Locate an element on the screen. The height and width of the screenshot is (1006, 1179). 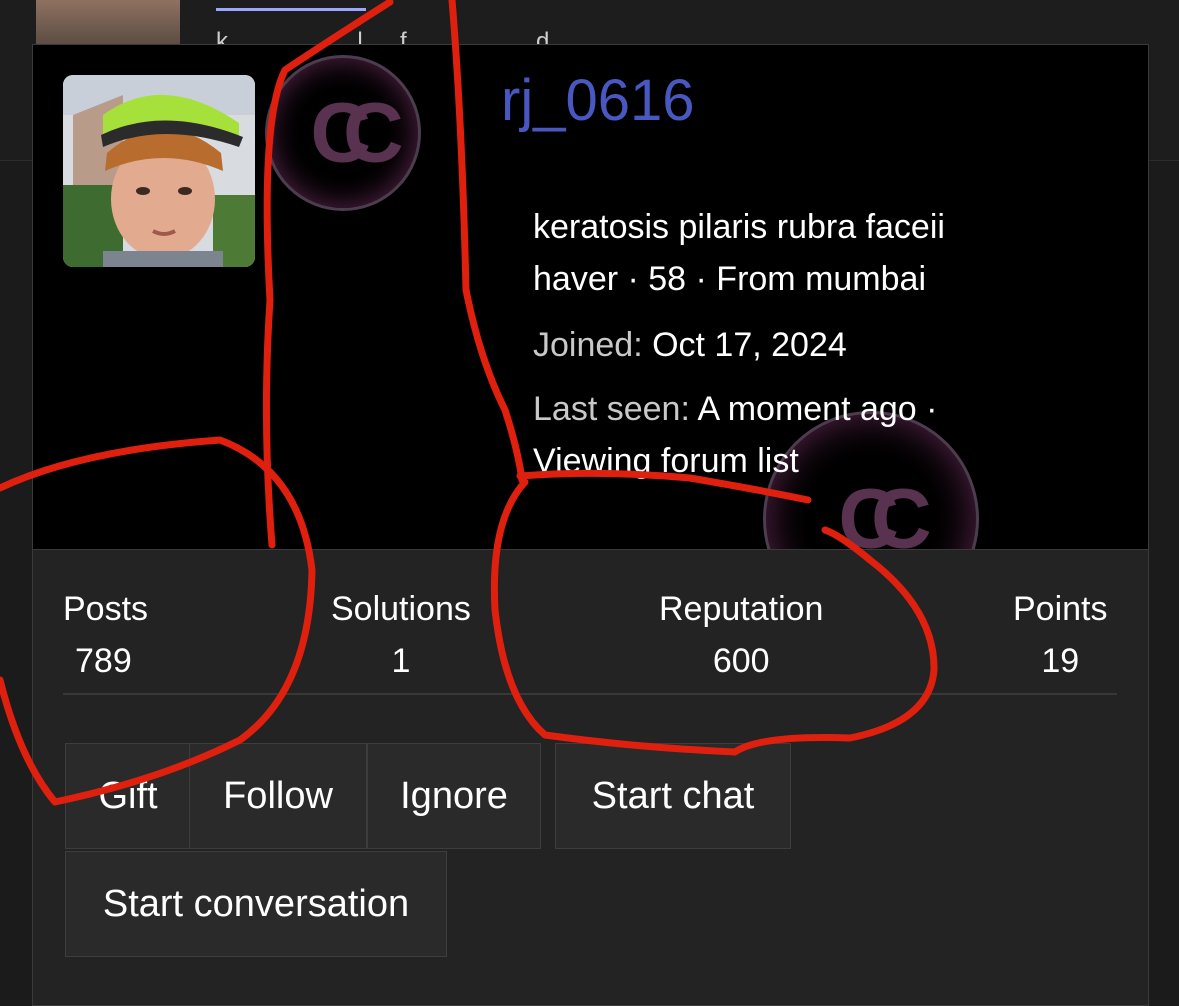
stat-value: 789 is located at coordinates (103, 661).